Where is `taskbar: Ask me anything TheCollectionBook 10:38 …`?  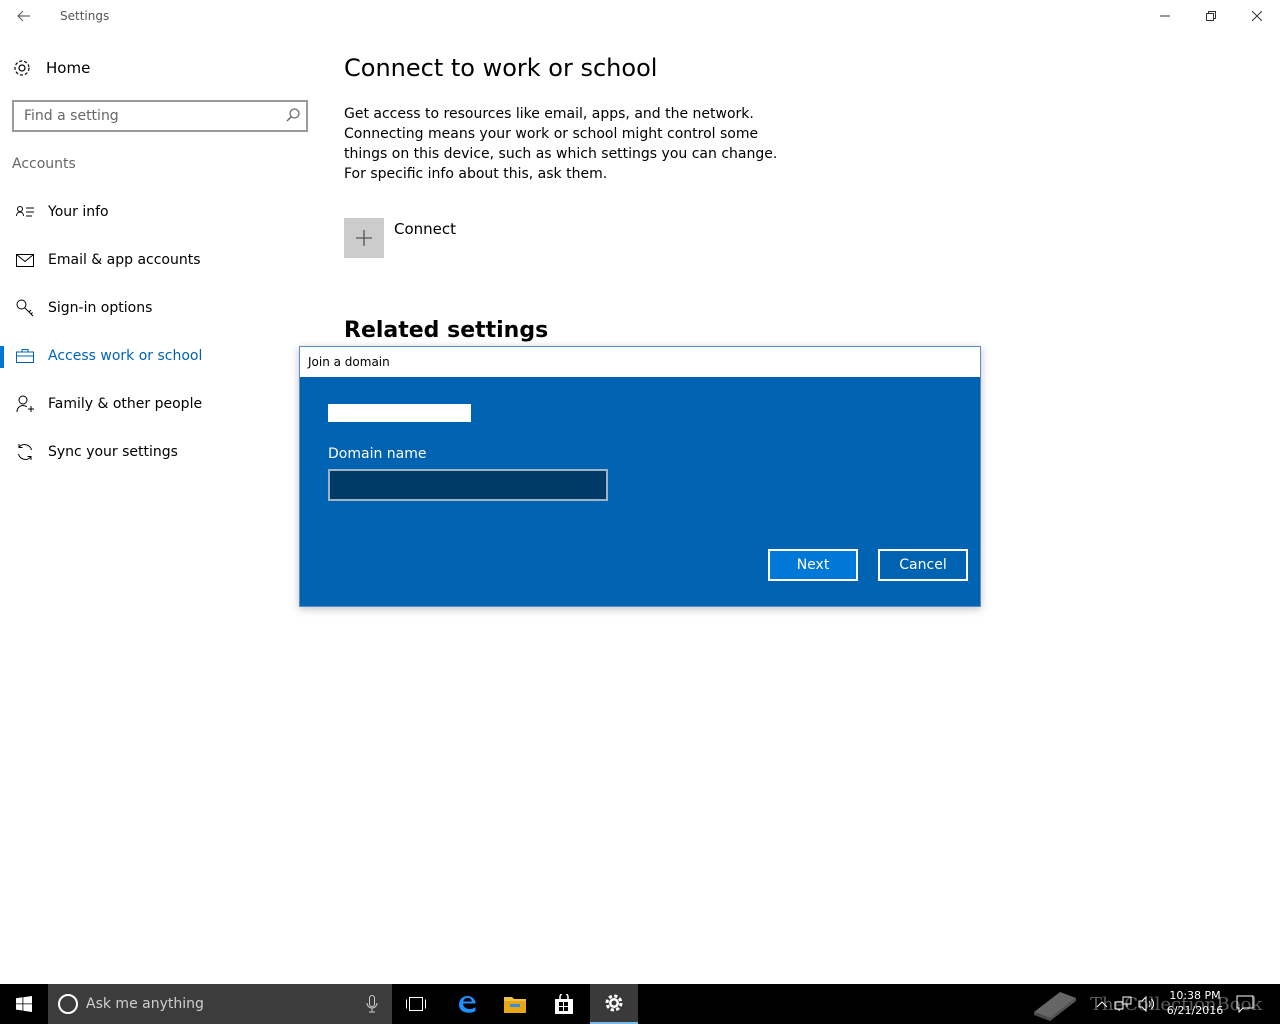
taskbar: Ask me anything TheCollectionBook 10:38 … is located at coordinates (640, 1004).